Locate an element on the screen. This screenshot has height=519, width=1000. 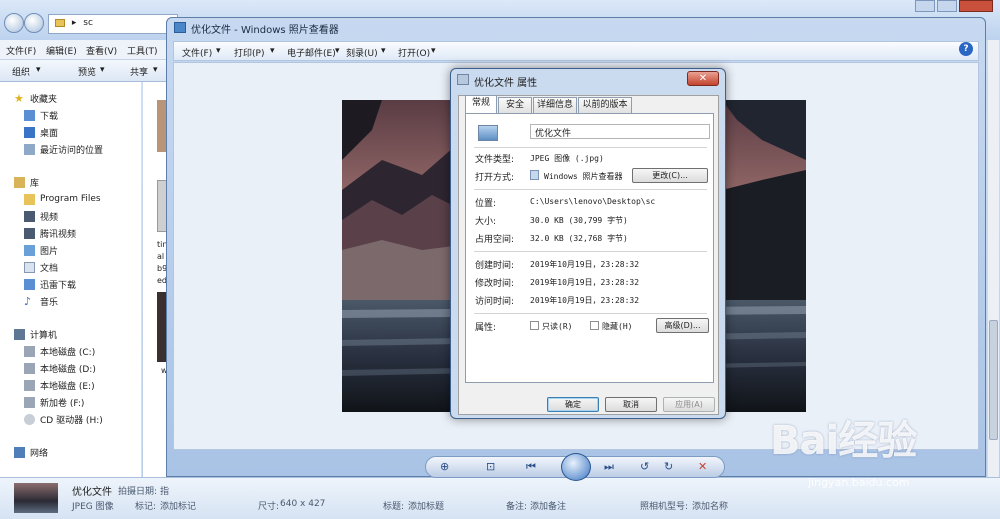
tab-details: 详细信息 is located at coordinates (555, 105).